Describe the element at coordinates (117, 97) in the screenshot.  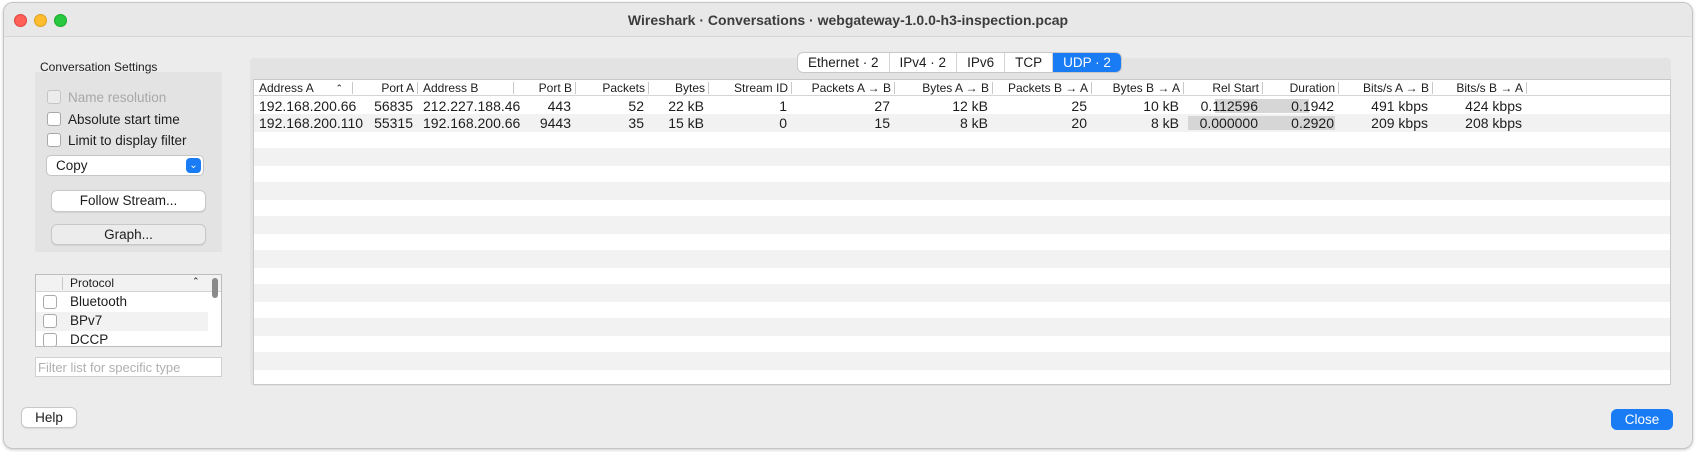
I see `name-resolution-label: Name resolution` at that location.